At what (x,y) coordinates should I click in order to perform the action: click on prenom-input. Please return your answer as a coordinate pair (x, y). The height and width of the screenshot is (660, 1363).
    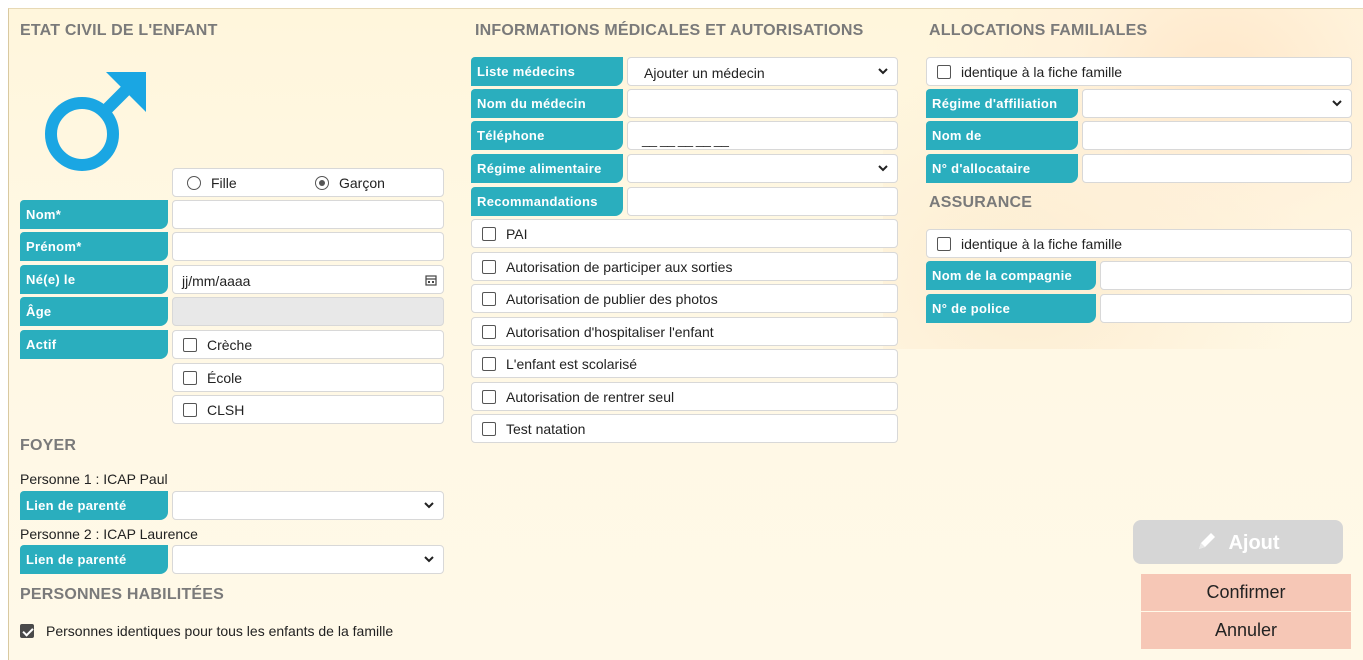
    Looking at the image, I should click on (308, 246).